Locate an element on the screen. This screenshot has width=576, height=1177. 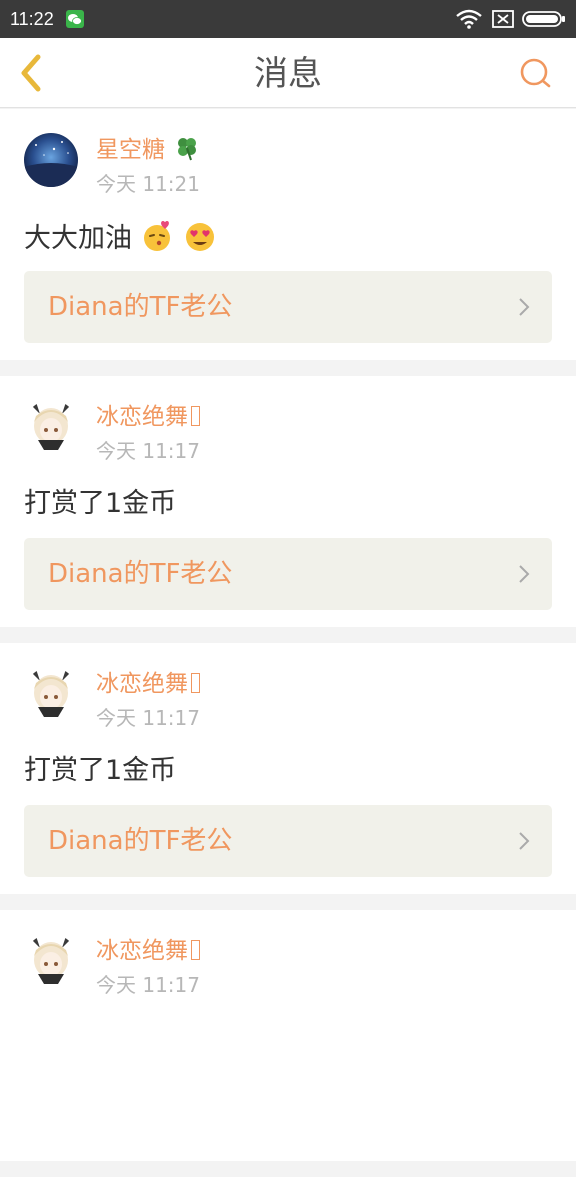
sim-icon is located at coordinates (503, 19).